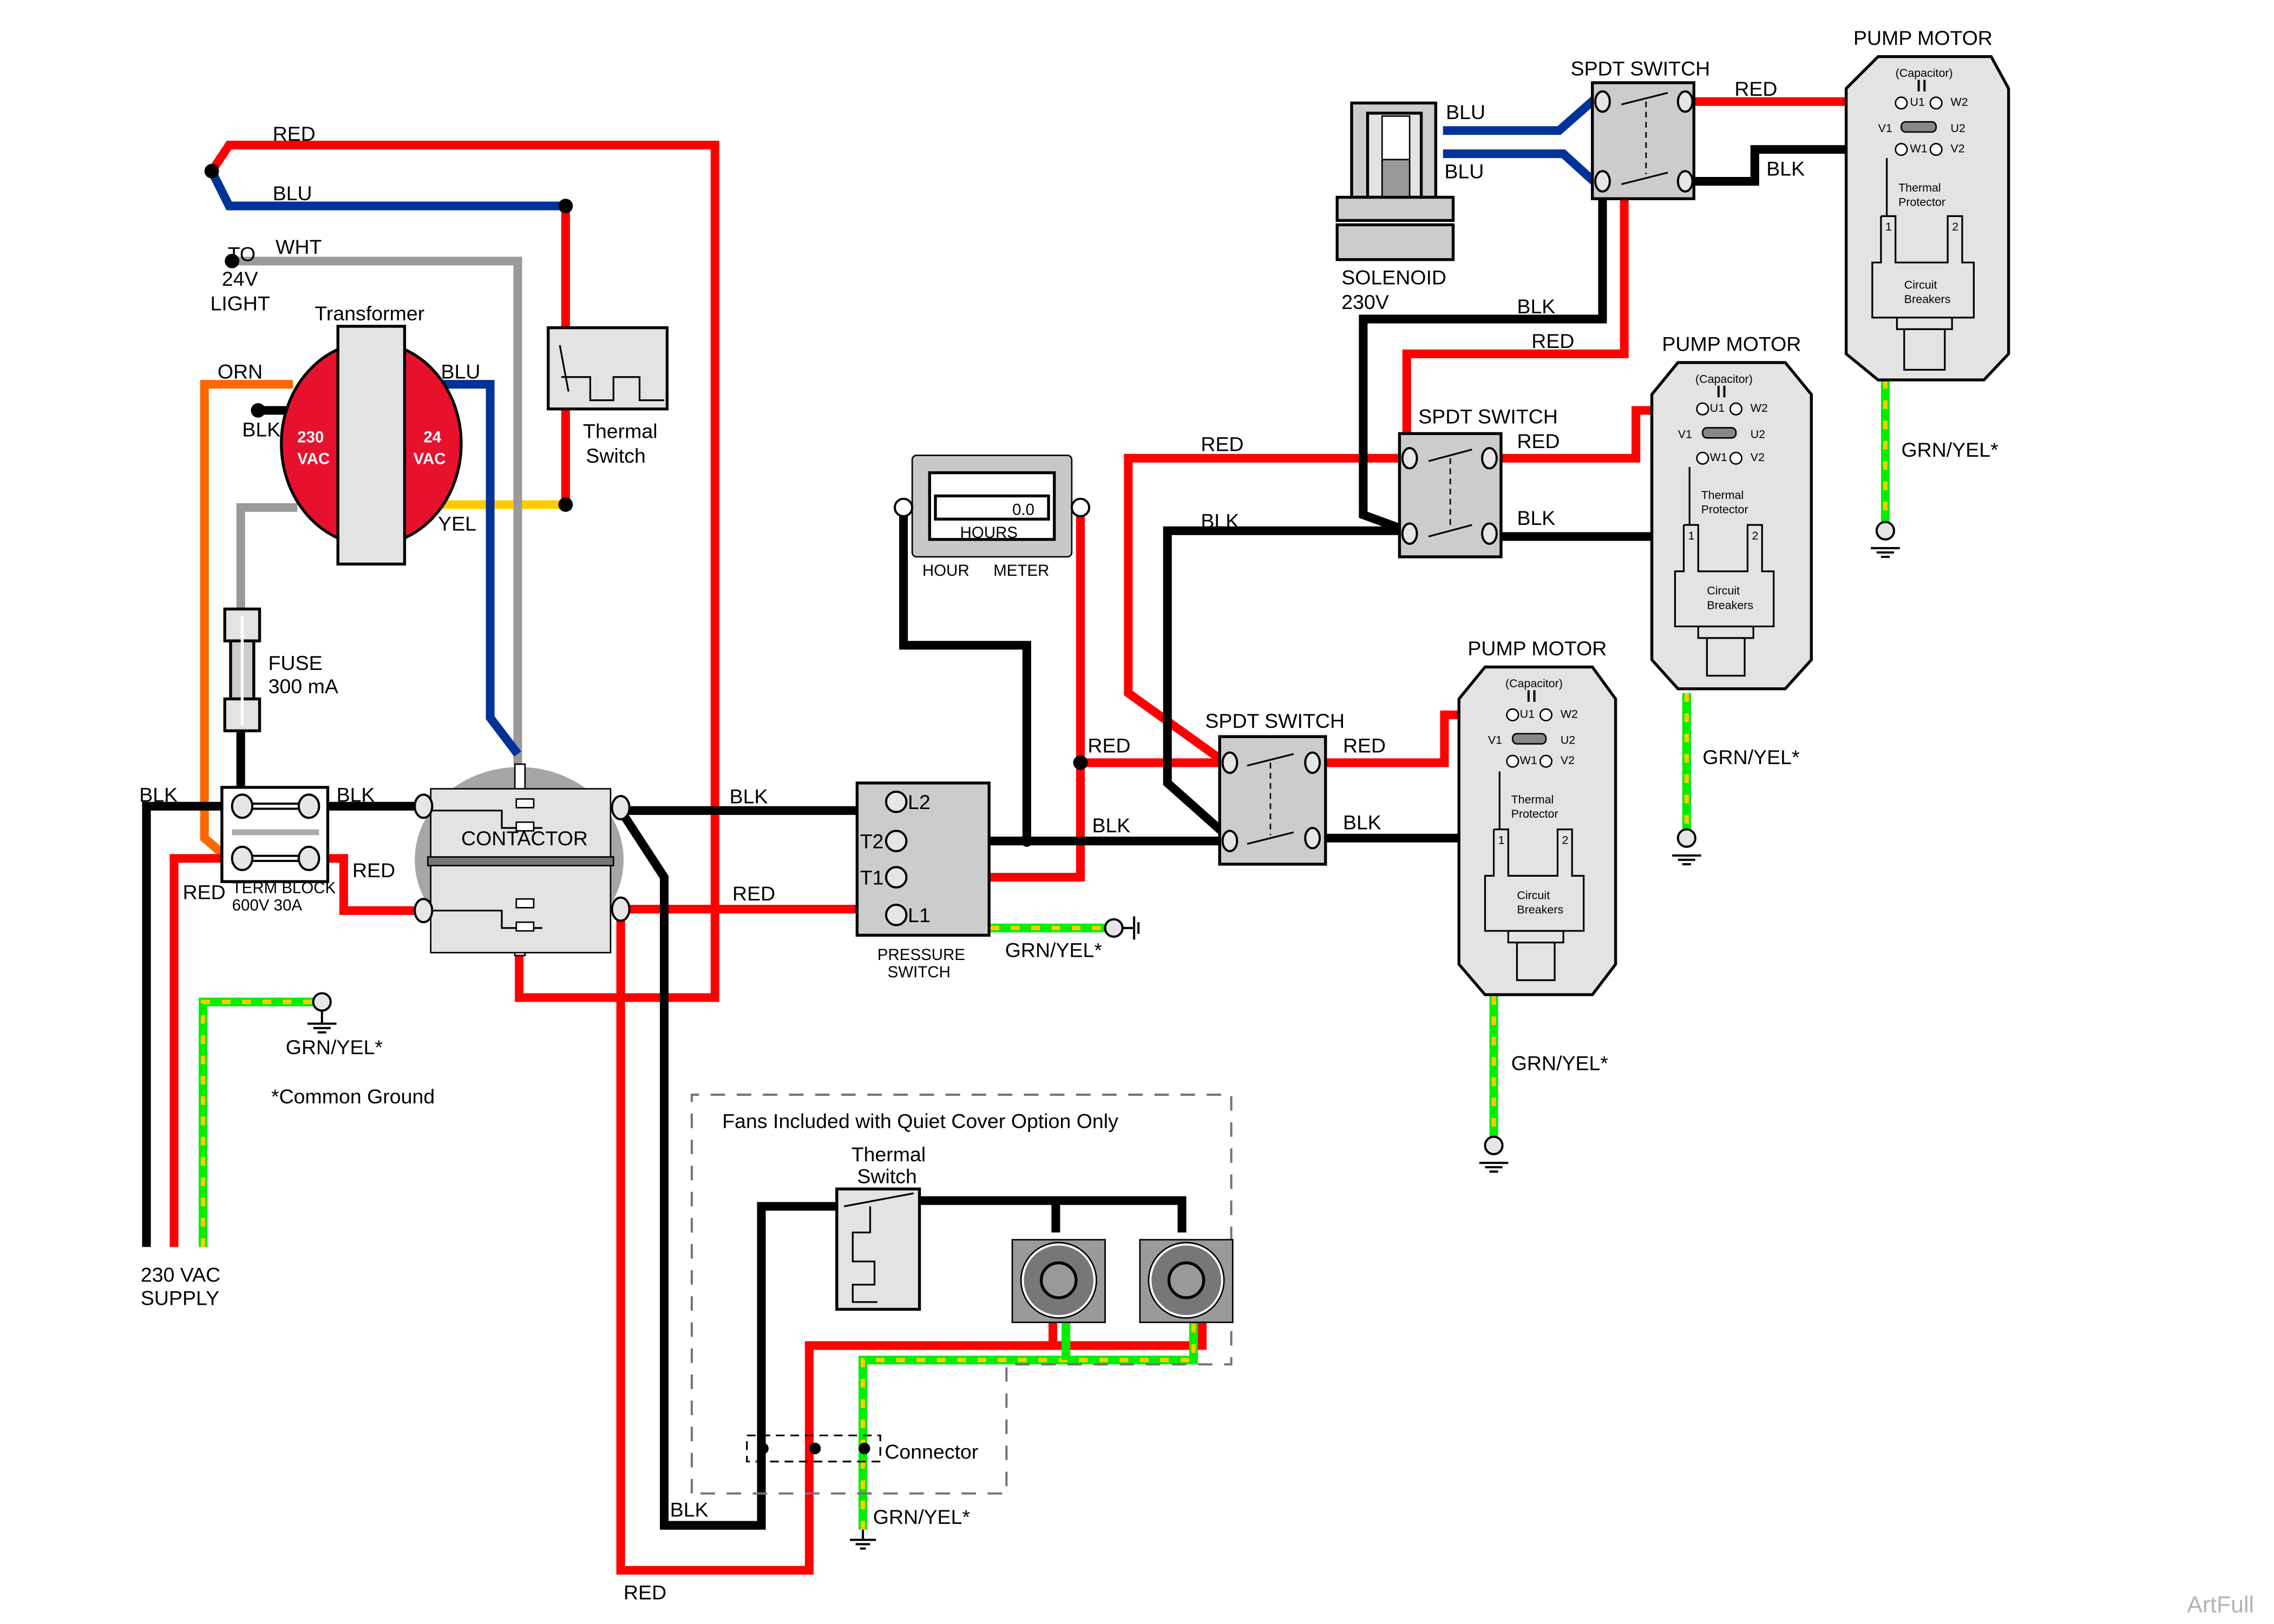 This screenshot has height=1624, width=2274. Describe the element at coordinates (158, 795) in the screenshot. I see `label-blk-supply: BLK` at that location.